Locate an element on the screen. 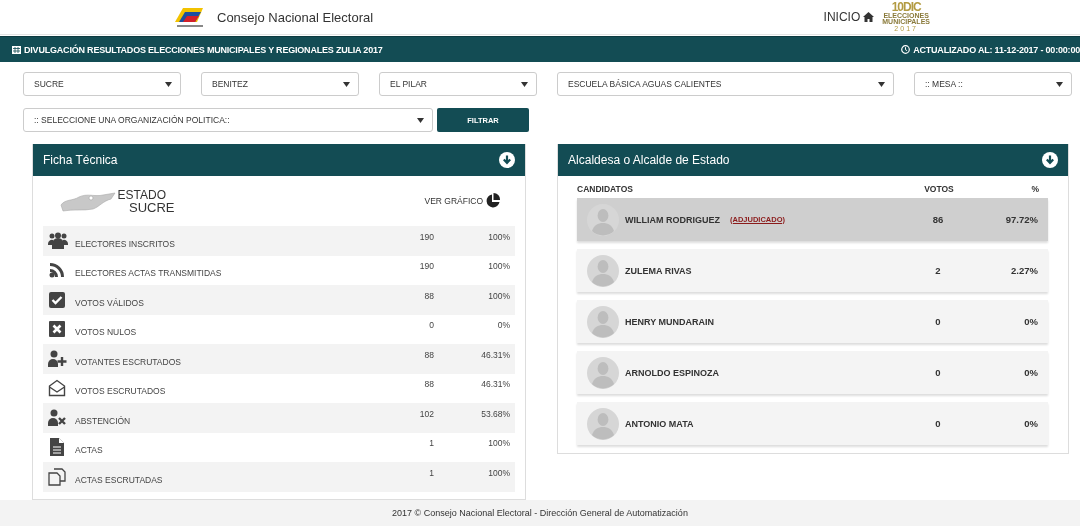  statistic-label: VOTOS VÁLIDOS is located at coordinates (109, 302).